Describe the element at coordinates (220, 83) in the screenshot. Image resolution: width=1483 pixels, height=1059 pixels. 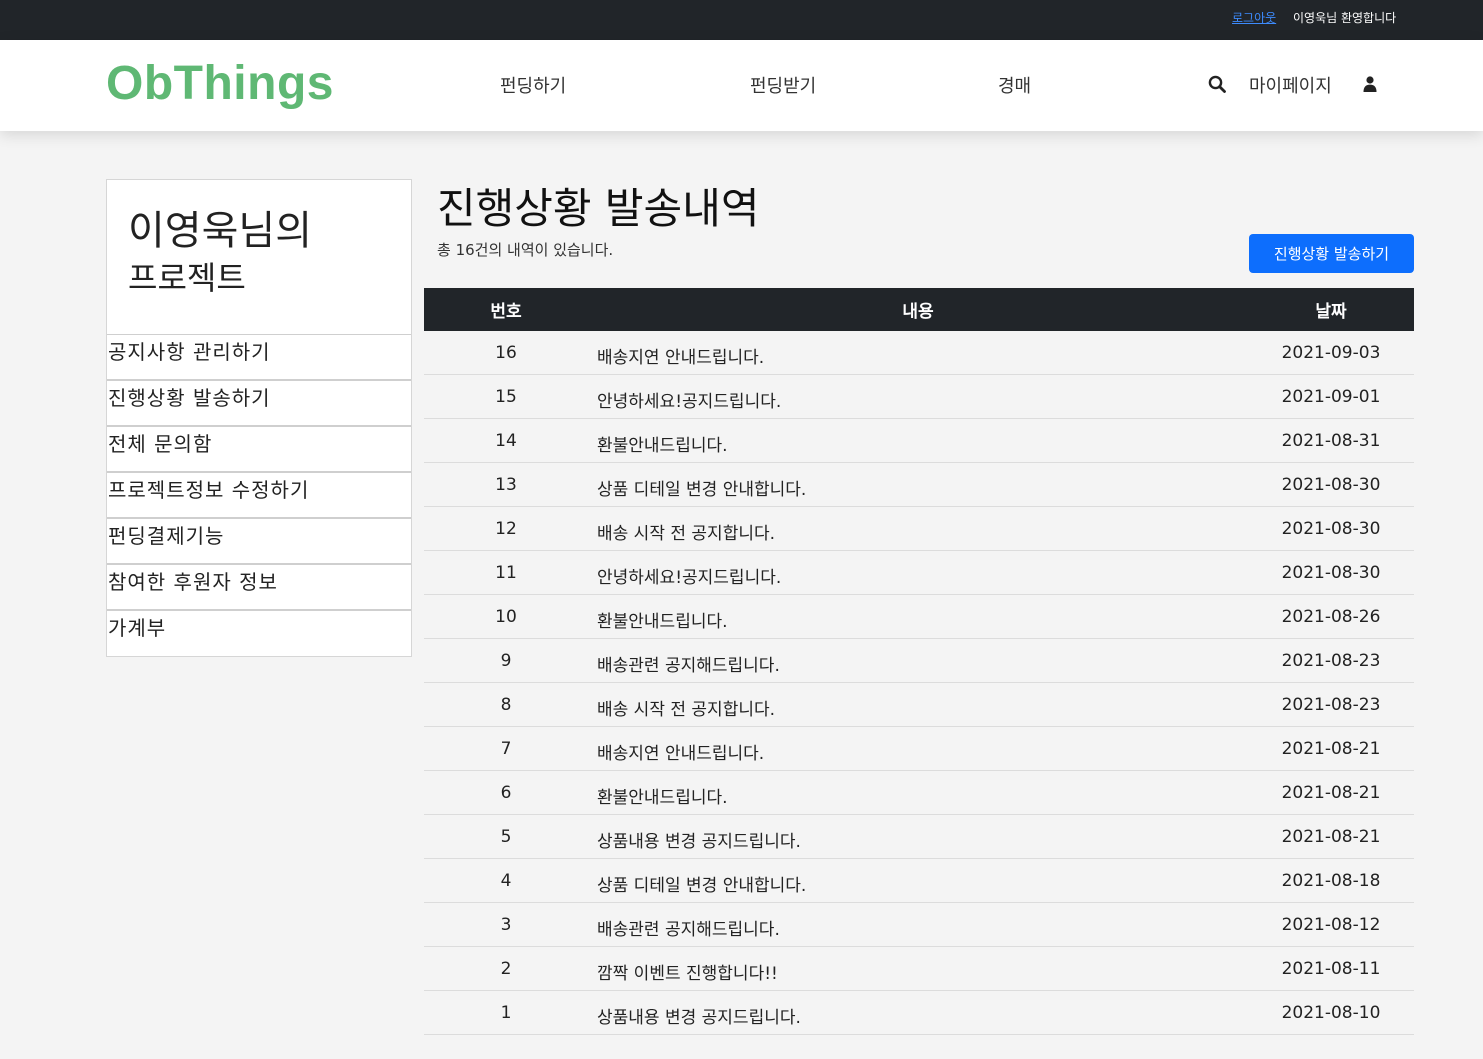
I see `site-logo: ObThings` at that location.